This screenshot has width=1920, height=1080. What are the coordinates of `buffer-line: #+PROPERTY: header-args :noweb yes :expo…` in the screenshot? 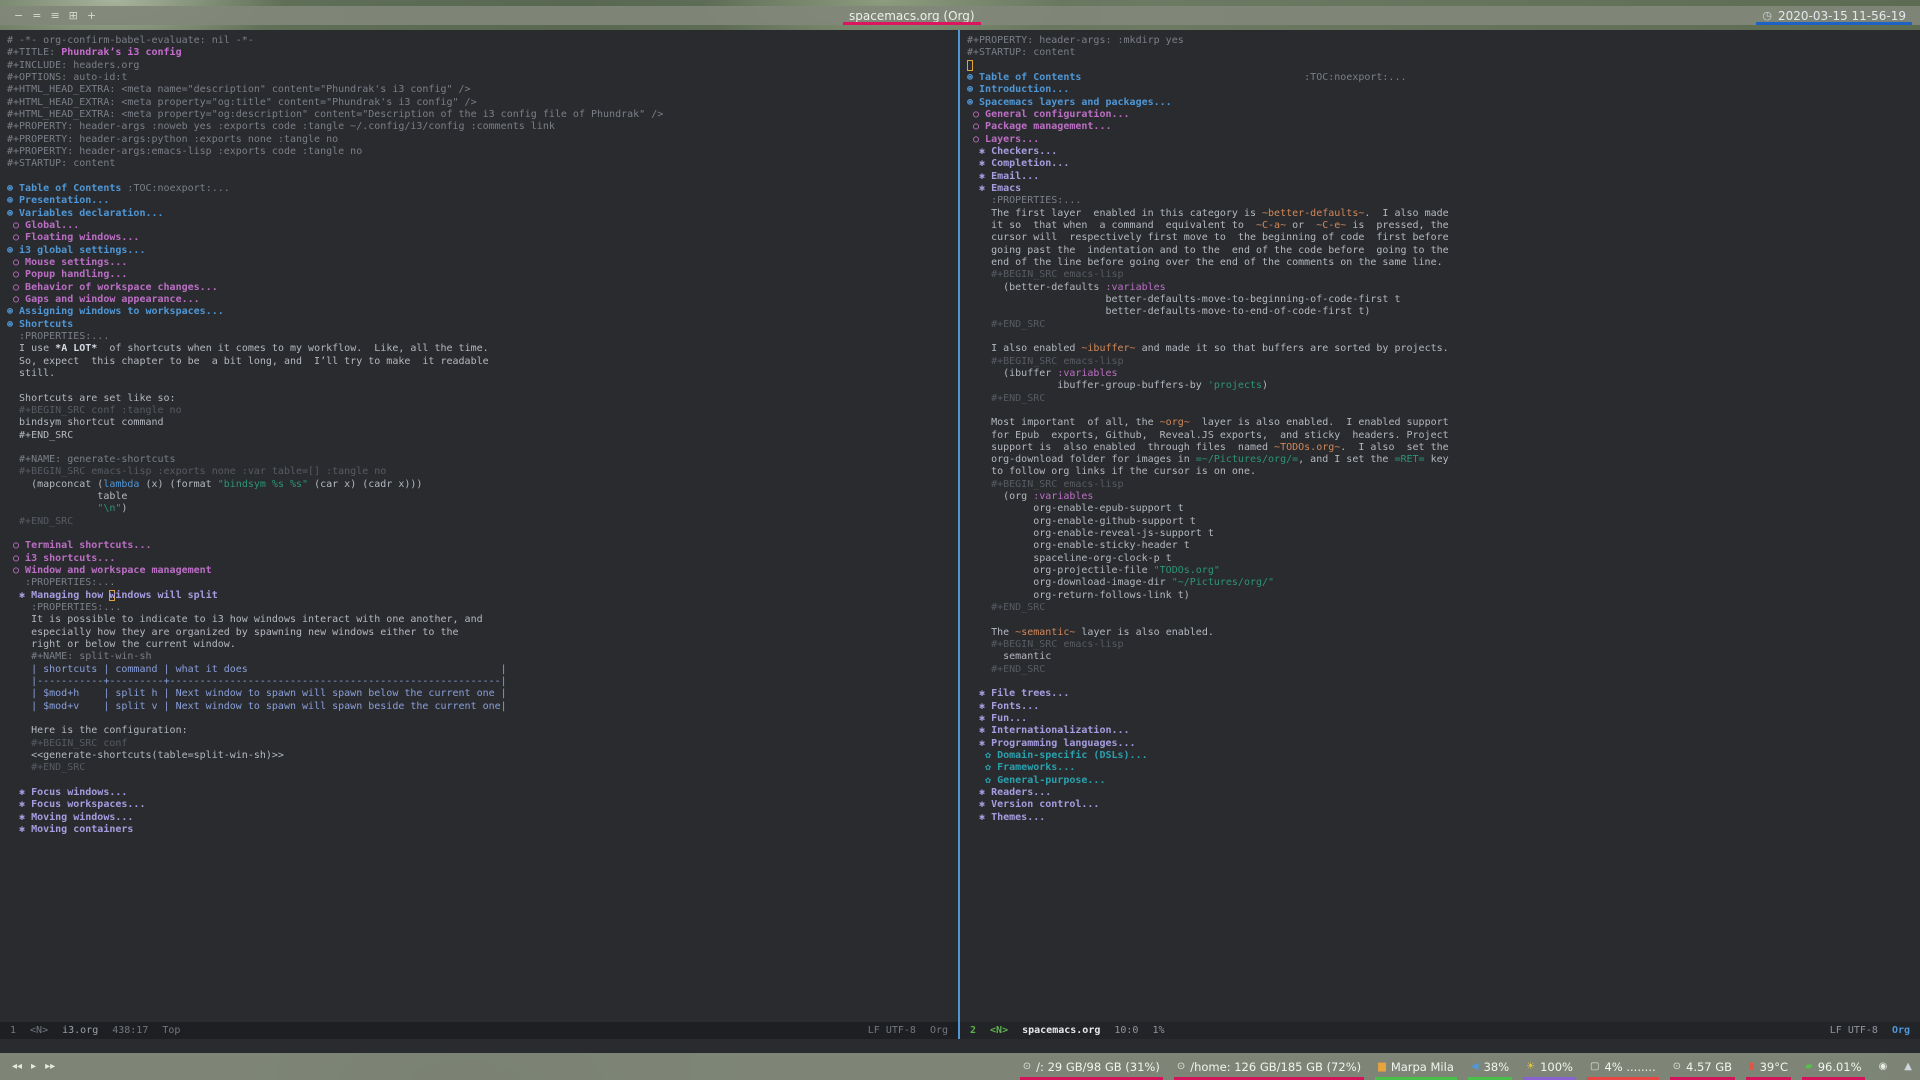 It's located at (482, 127).